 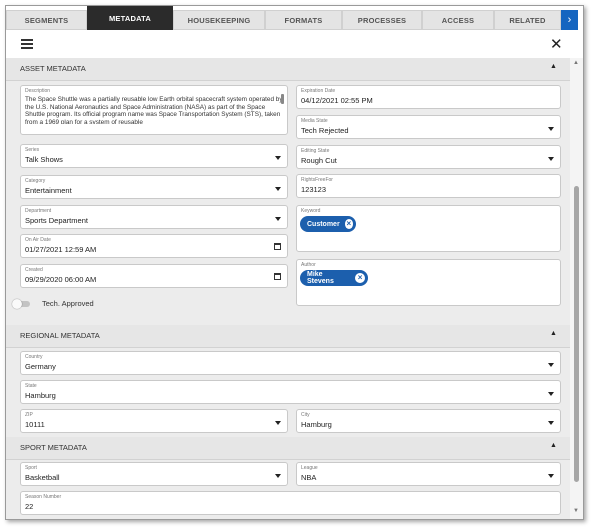 I want to click on chevron-right-icon: ›, so click(x=569, y=20).